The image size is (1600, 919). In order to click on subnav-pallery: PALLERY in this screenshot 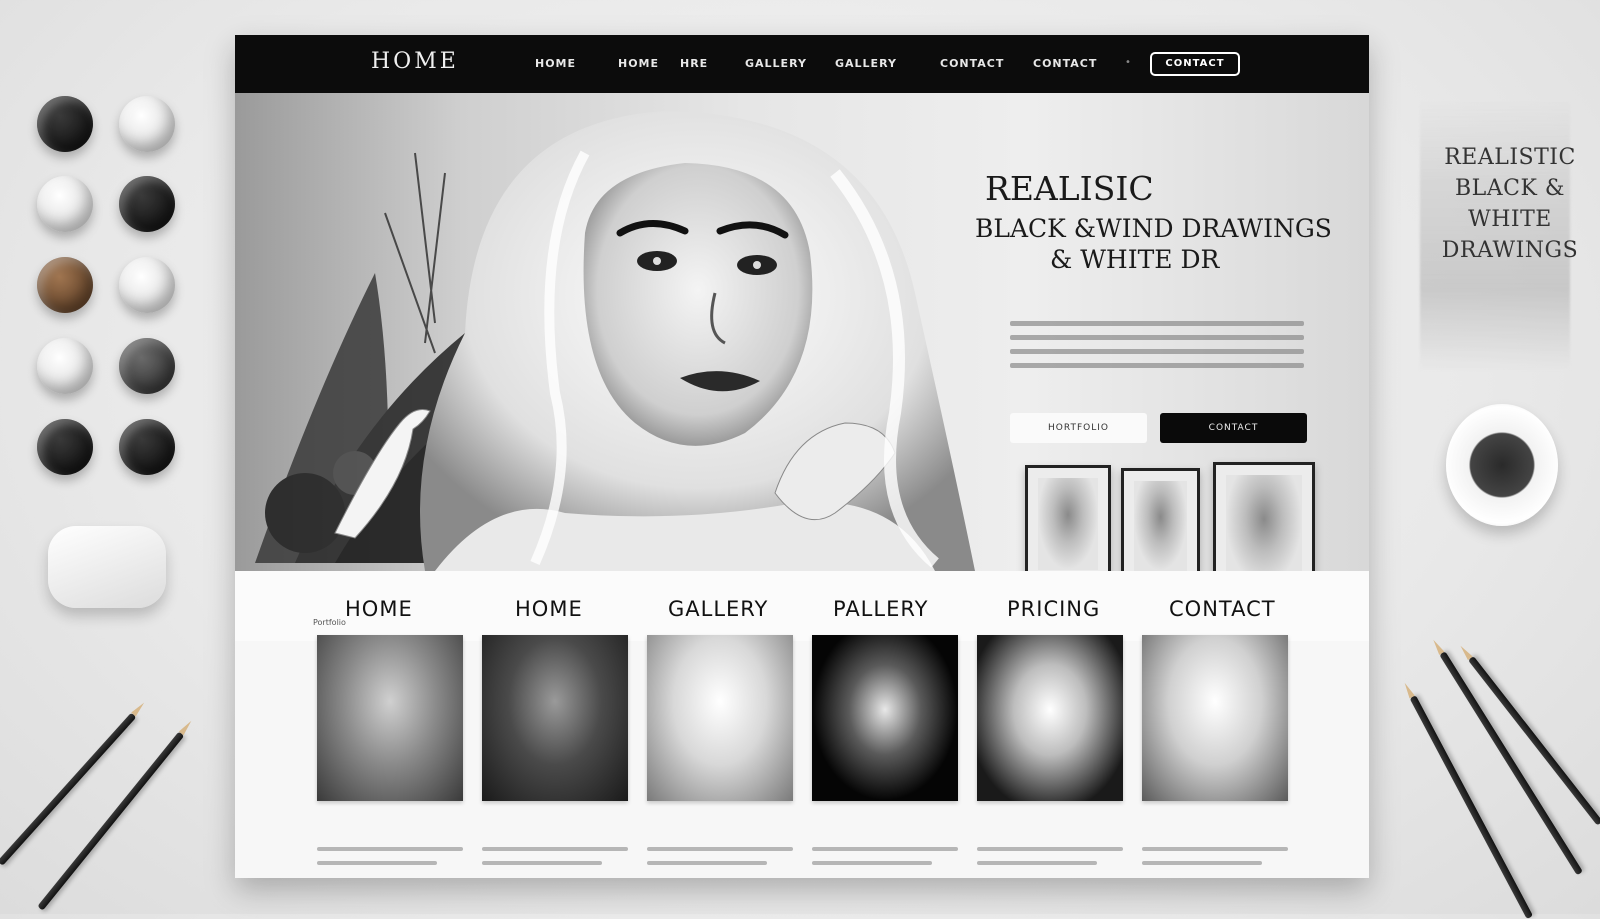, I will do `click(880, 609)`.